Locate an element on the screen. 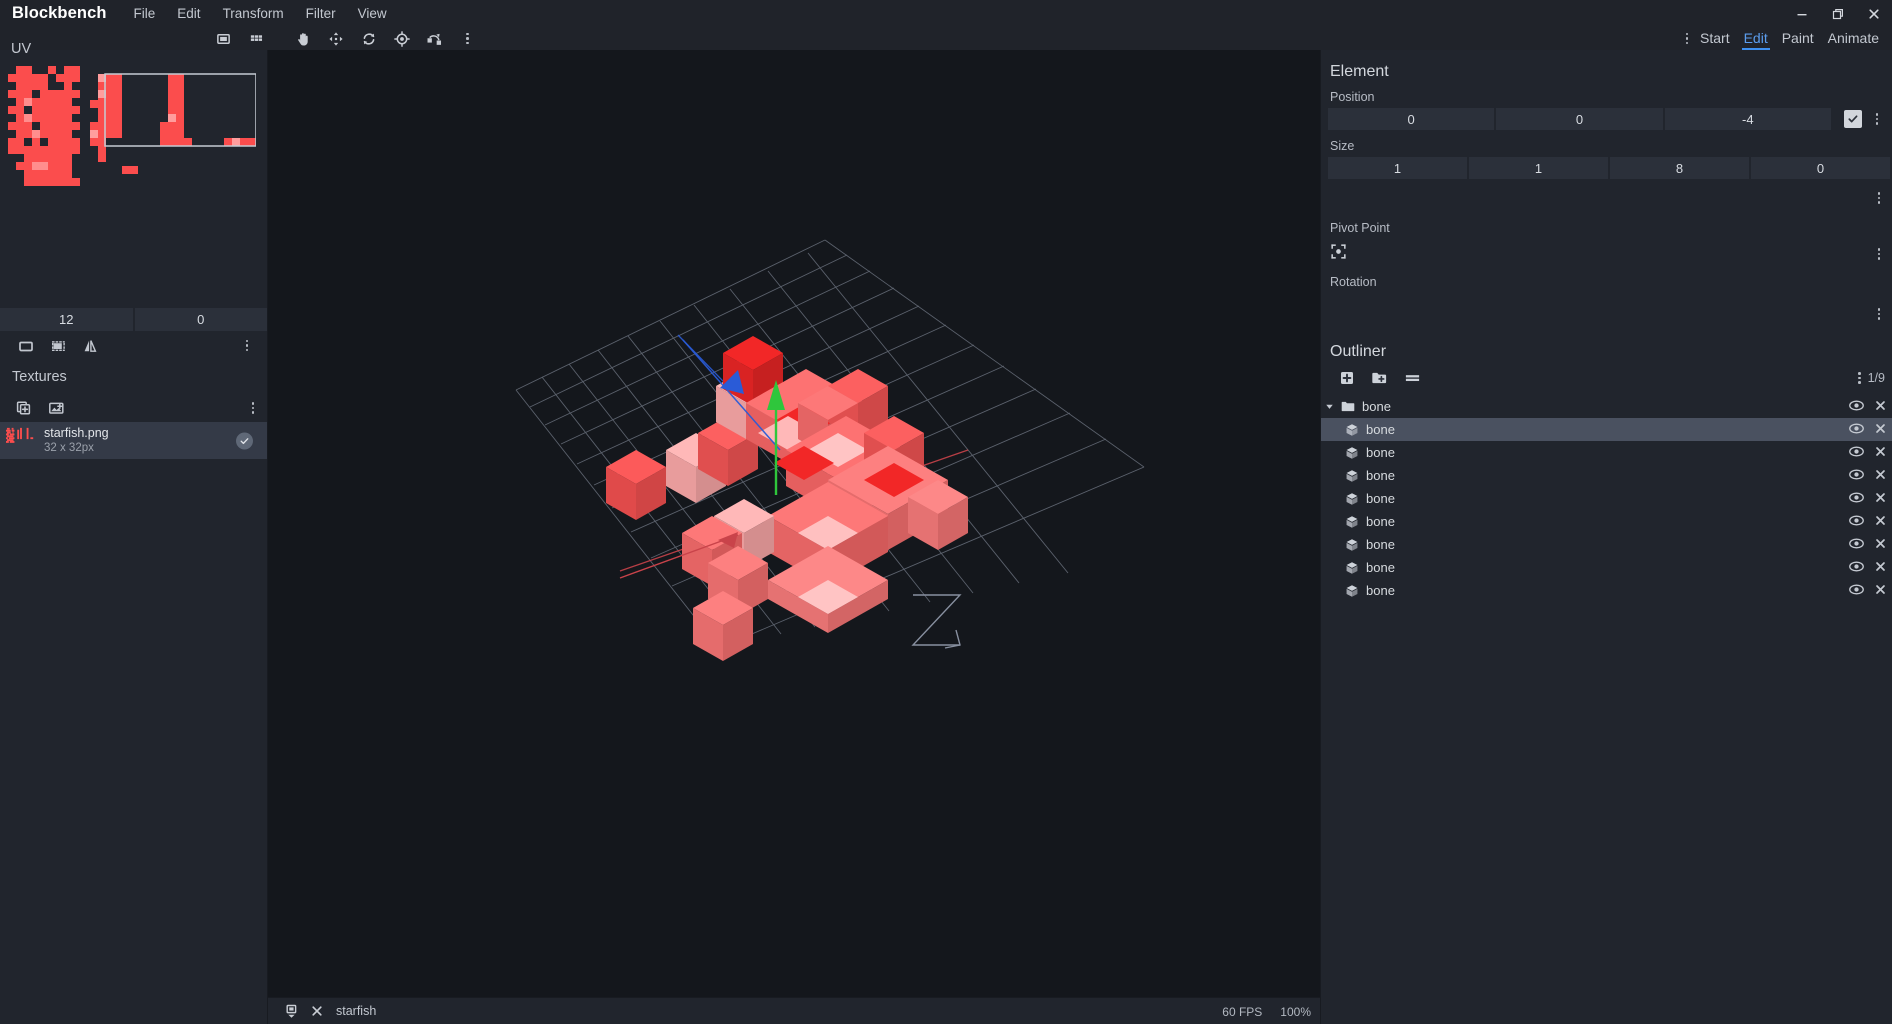  maximize-button is located at coordinates (1838, 13).